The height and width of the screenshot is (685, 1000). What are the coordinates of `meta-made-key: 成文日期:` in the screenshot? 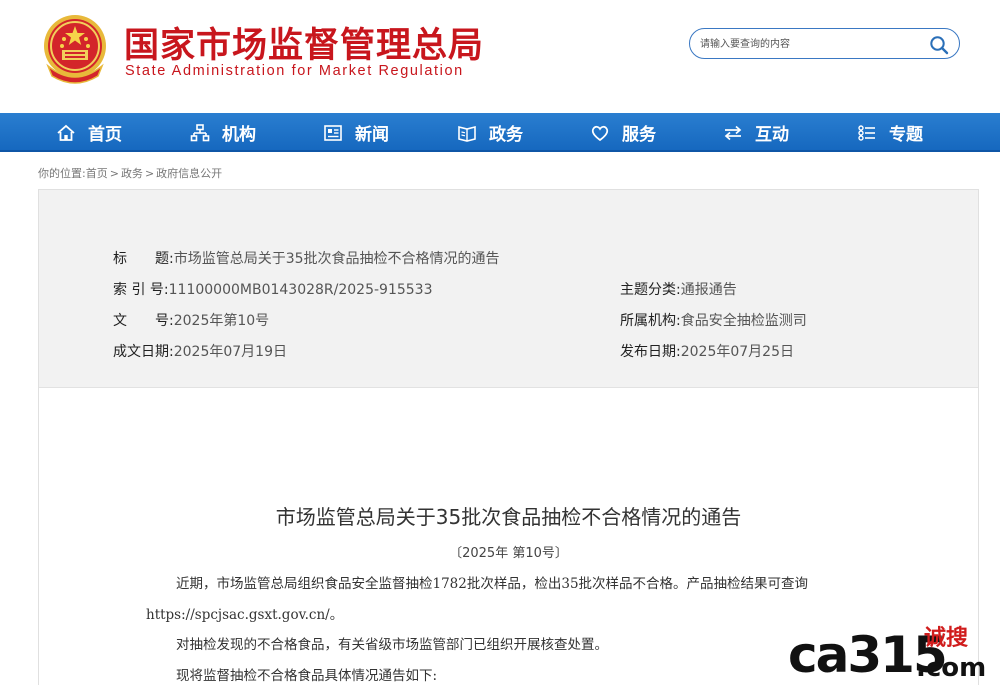 It's located at (143, 352).